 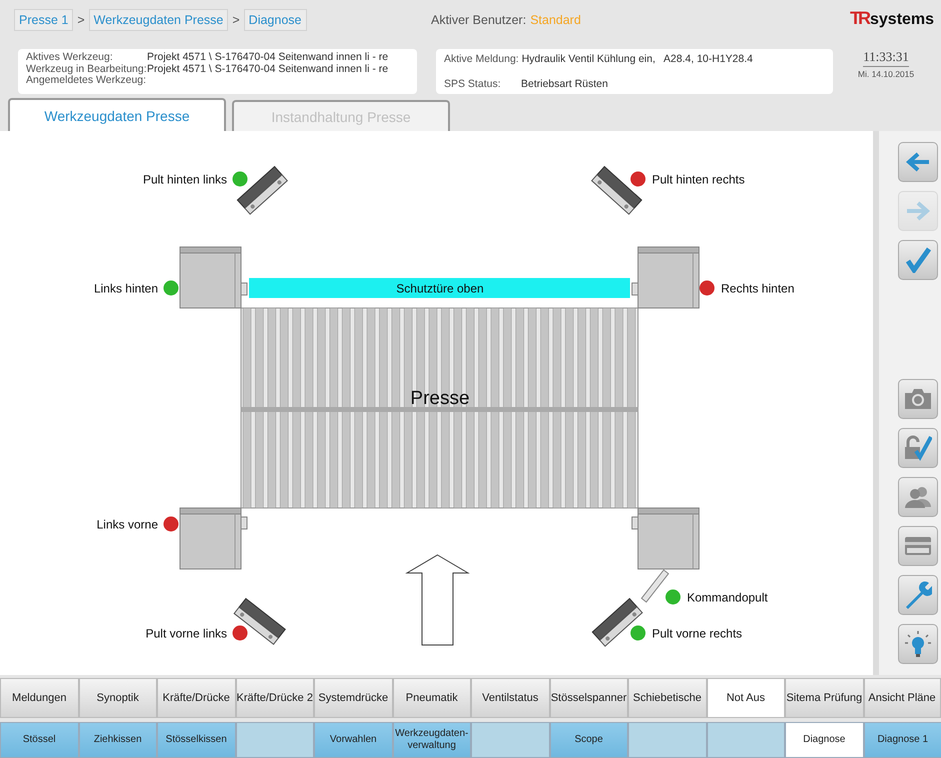 I want to click on nav-tab: Diagnose 1, so click(x=902, y=740).